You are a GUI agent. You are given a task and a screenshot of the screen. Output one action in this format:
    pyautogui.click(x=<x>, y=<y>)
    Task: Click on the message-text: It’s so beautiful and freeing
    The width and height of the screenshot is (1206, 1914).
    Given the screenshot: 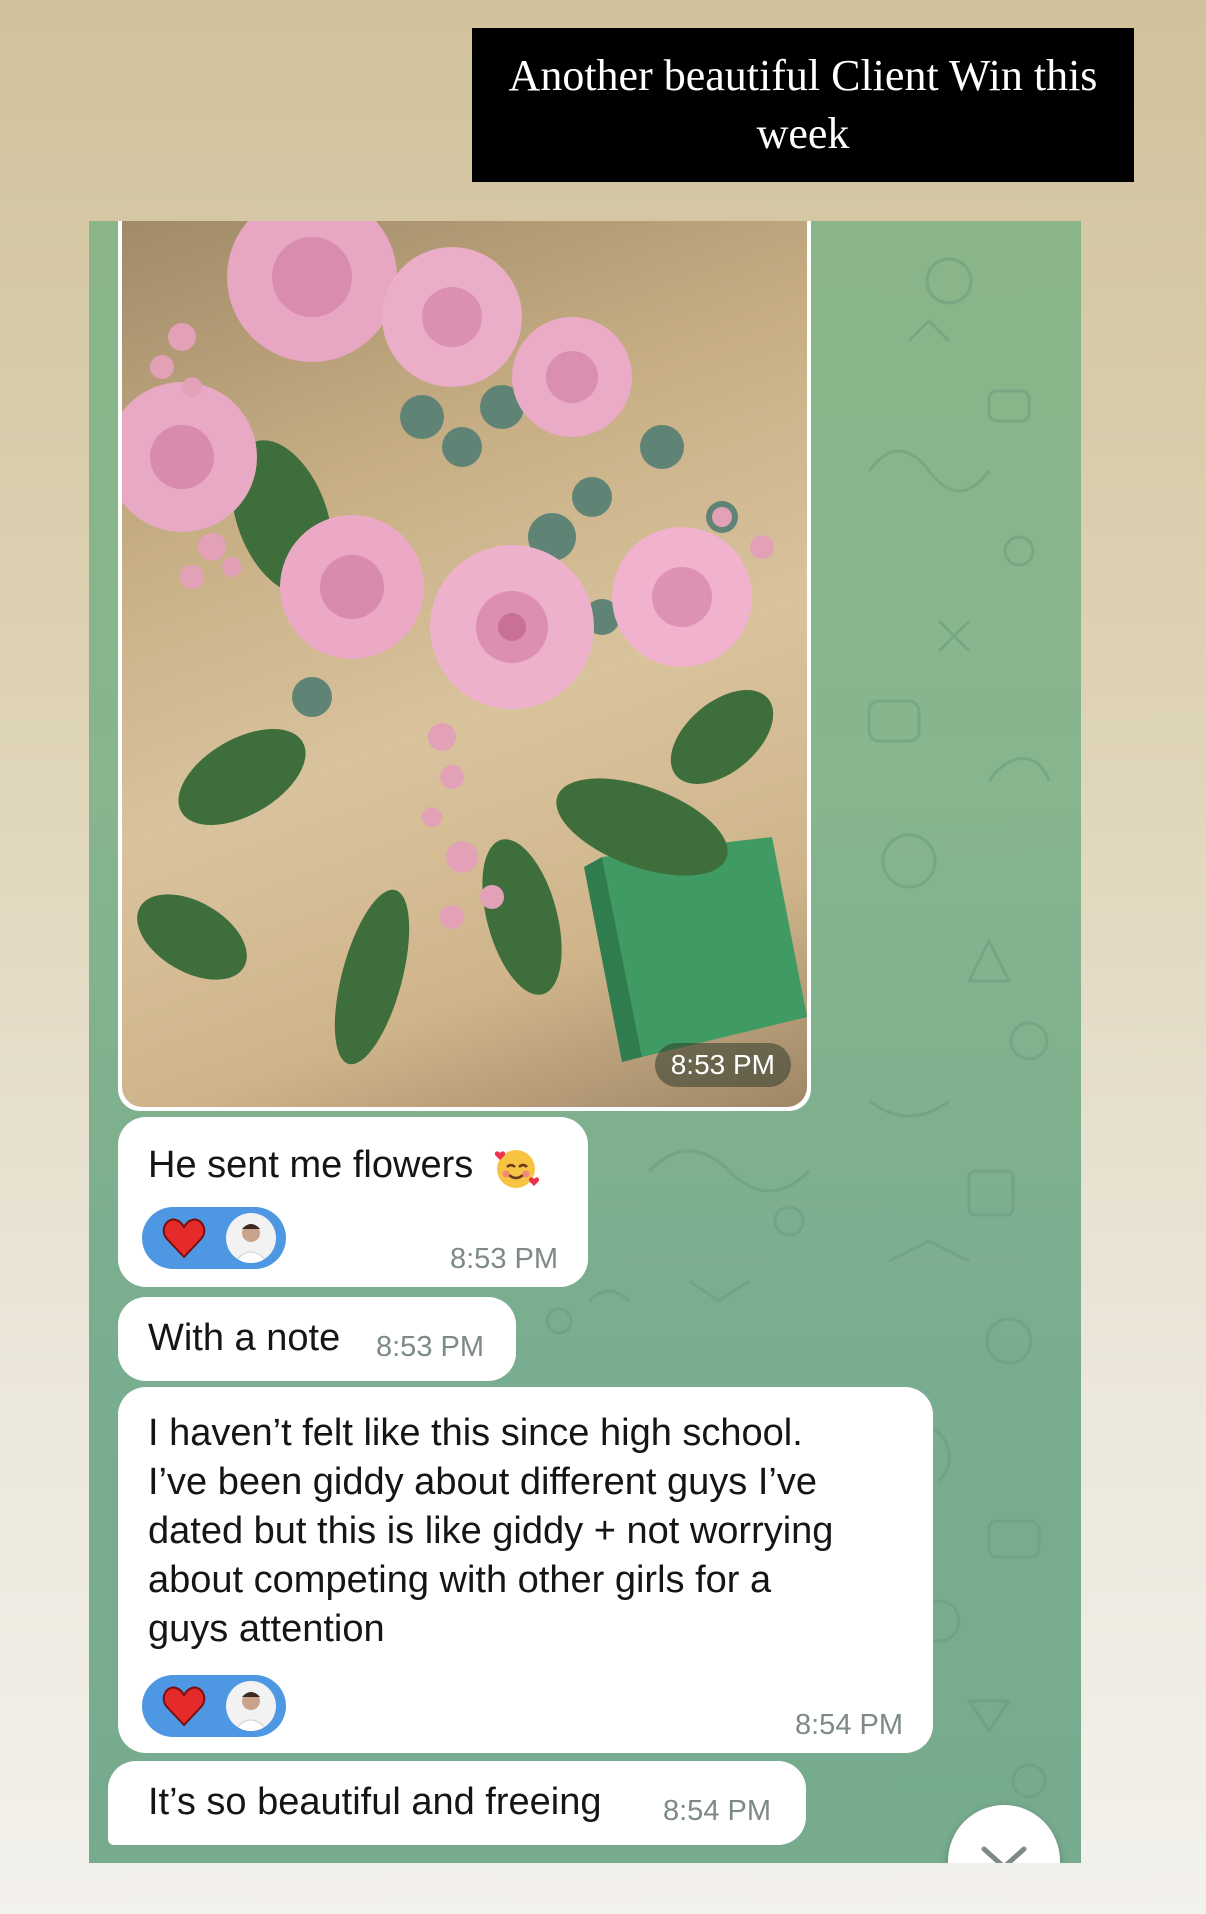 What is the action you would take?
    pyautogui.click(x=375, y=1802)
    